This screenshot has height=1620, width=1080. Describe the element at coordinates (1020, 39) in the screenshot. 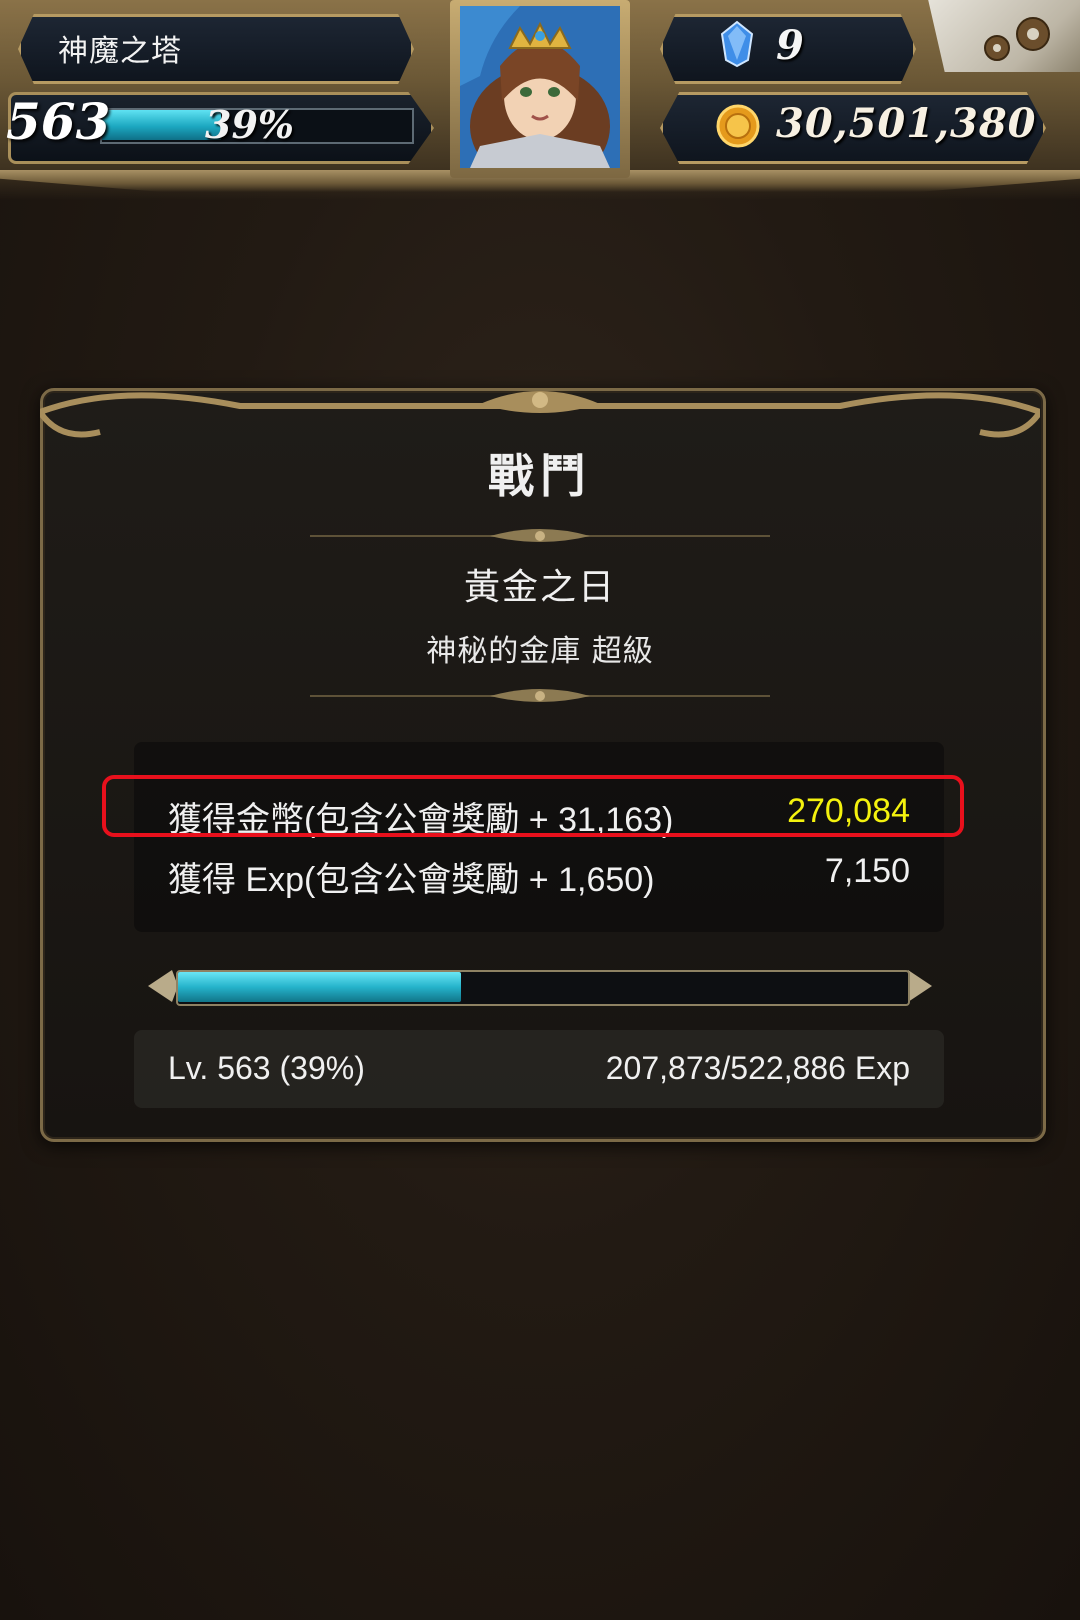

I see `gear-icon` at that location.